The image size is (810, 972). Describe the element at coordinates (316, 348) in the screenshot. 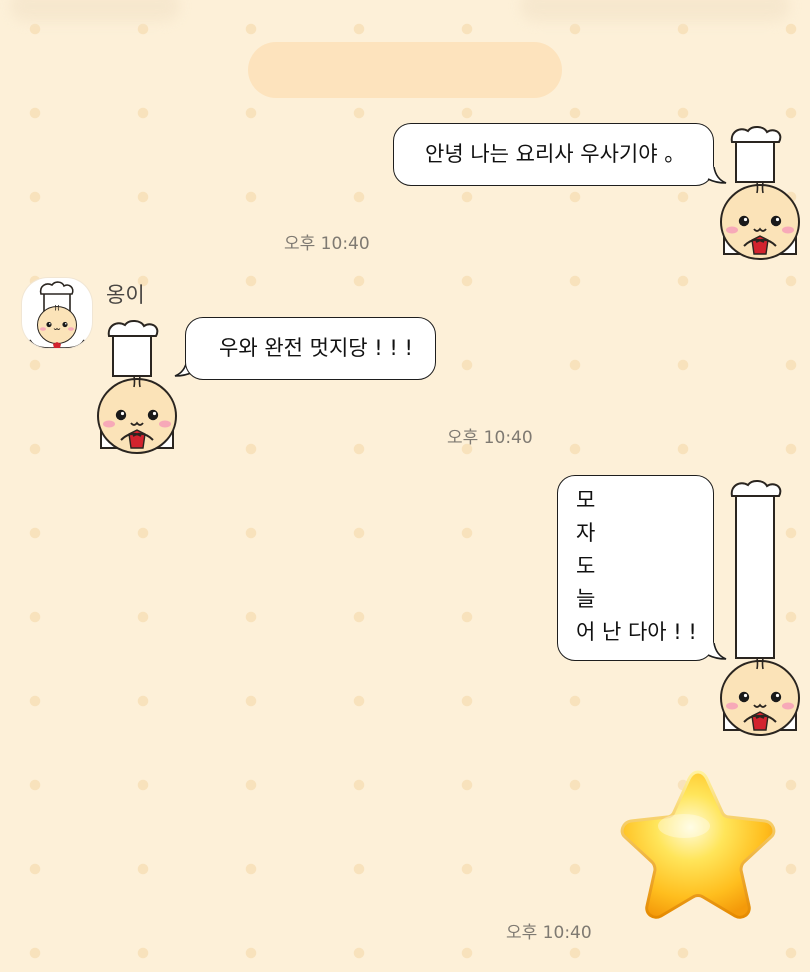

I see `message-text: 우와 완전 멋지당 ! ! !` at that location.